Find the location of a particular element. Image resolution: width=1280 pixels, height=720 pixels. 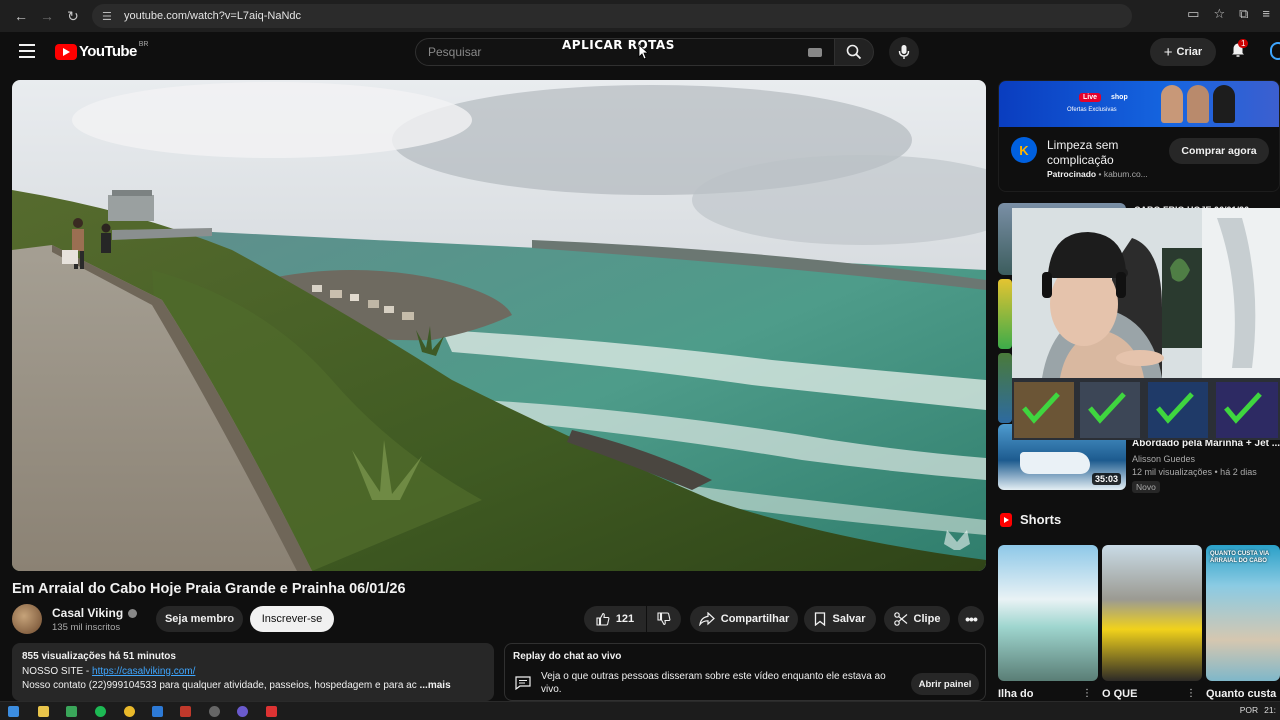

shop-label: shop is located at coordinates (1119, 97).